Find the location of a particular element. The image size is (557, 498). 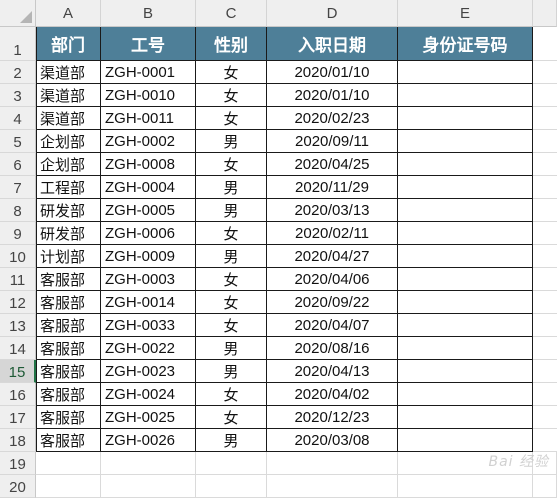

row-header-1: 1 is located at coordinates (18, 44).